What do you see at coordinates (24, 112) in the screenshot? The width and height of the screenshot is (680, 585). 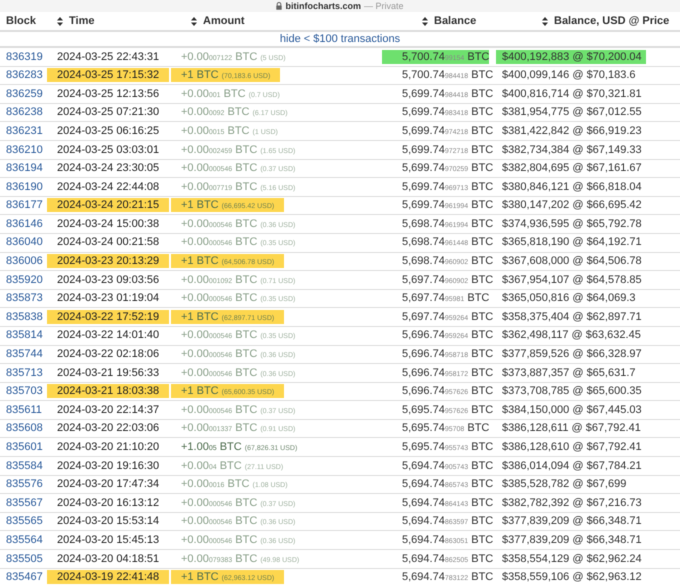 I see `block-link: 836238` at bounding box center [24, 112].